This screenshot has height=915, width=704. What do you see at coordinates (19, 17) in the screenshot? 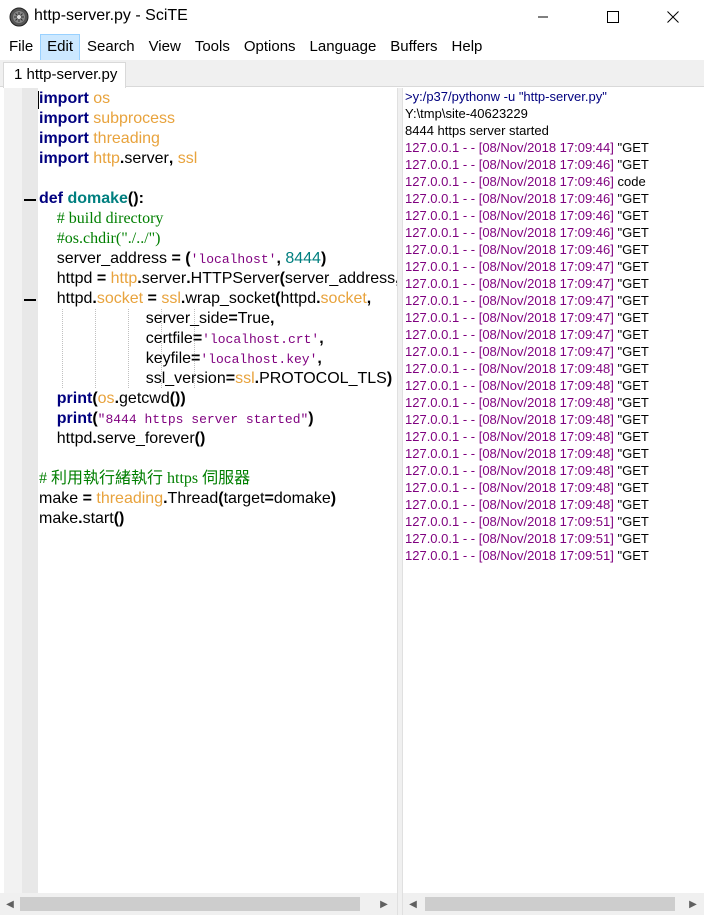
I see `scite-app-icon` at bounding box center [19, 17].